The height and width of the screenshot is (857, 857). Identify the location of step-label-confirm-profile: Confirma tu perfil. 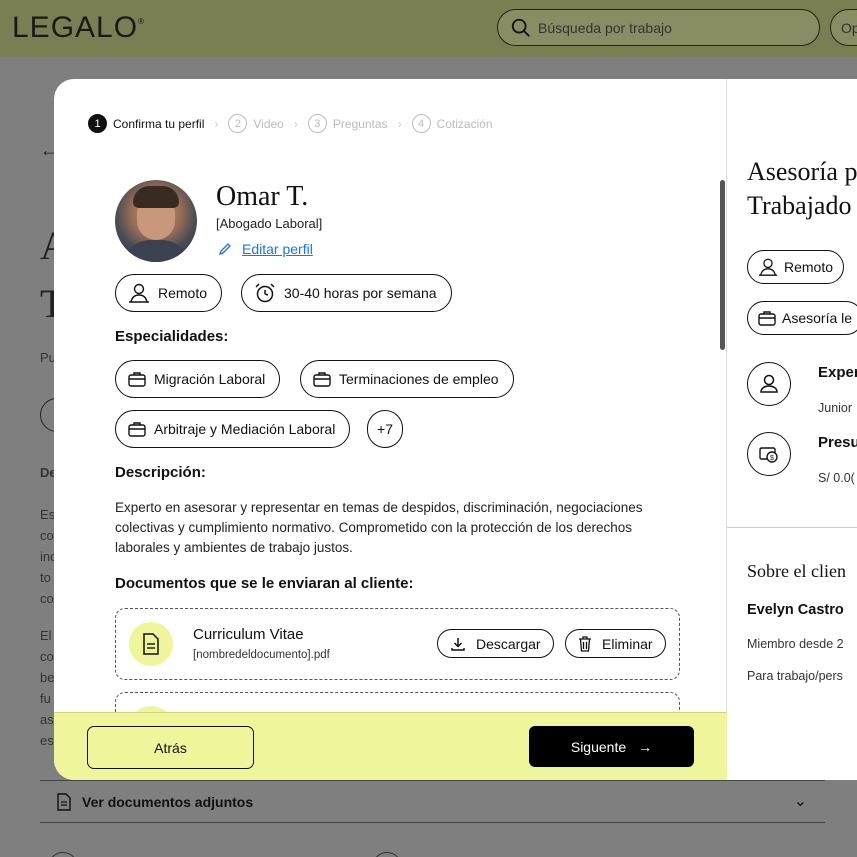
(158, 124).